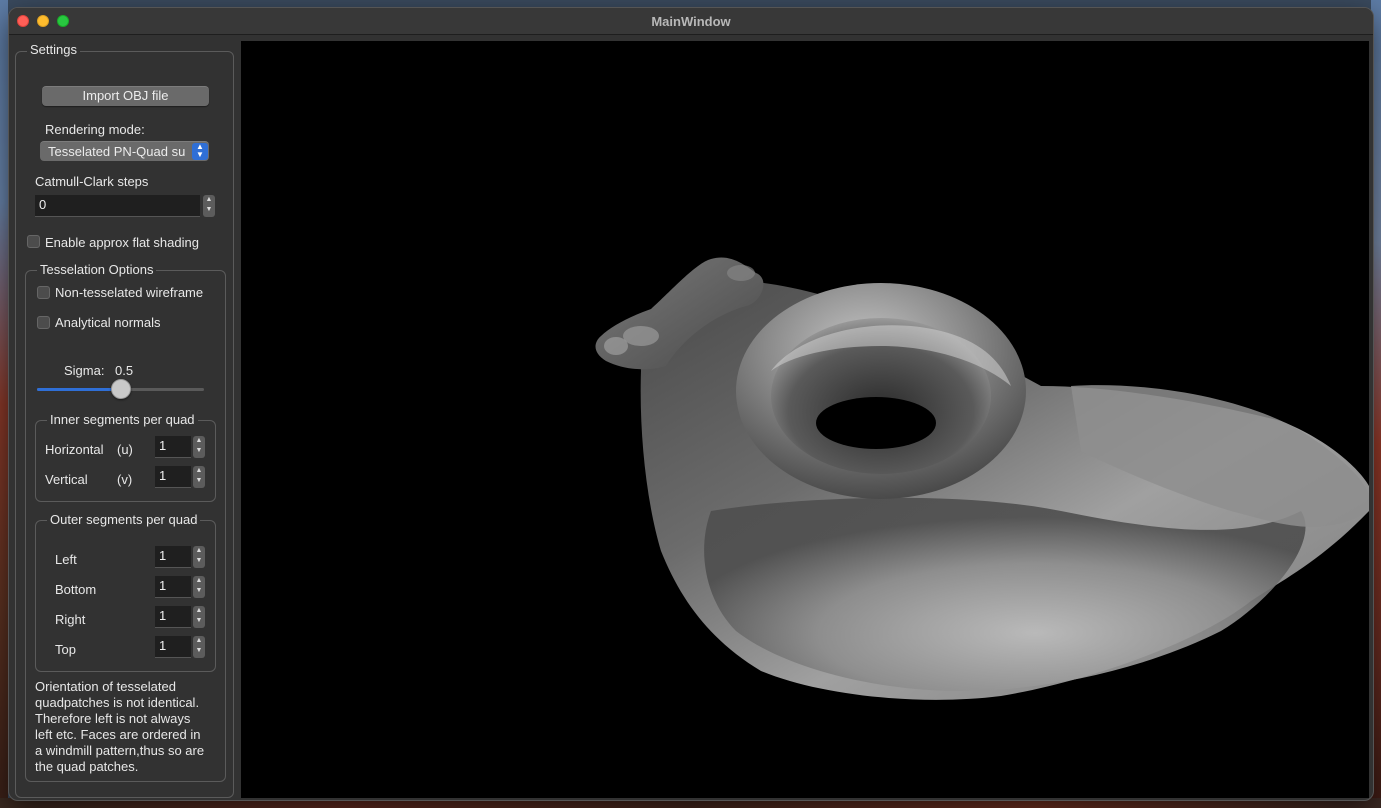  Describe the element at coordinates (87, 766) in the screenshot. I see `note-line: the quad patches.` at that location.